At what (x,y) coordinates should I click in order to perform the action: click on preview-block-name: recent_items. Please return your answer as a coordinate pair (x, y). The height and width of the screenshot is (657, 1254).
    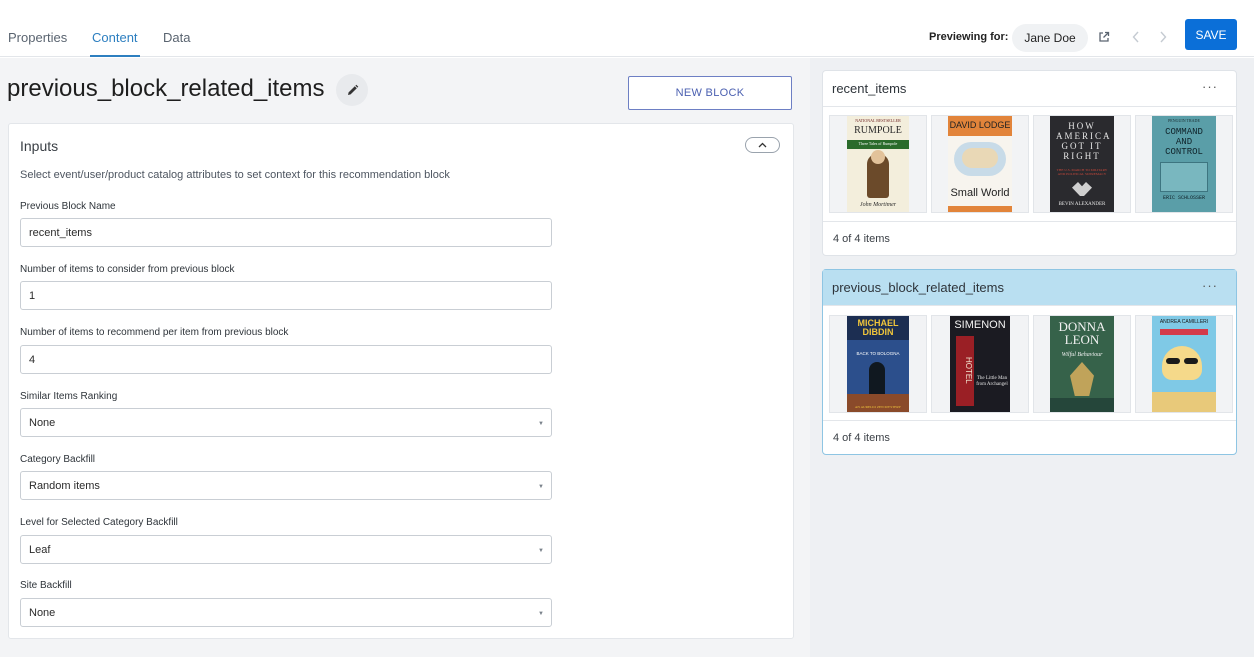
    Looking at the image, I should click on (869, 88).